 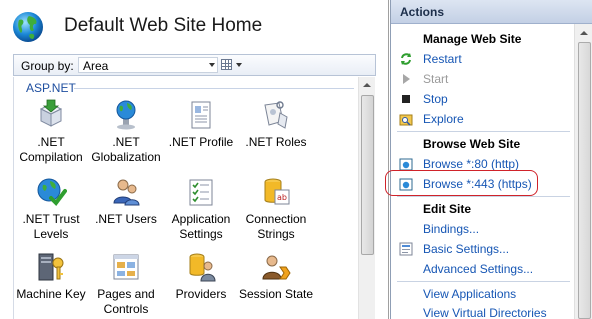 I want to click on restart-icon, so click(x=406, y=59).